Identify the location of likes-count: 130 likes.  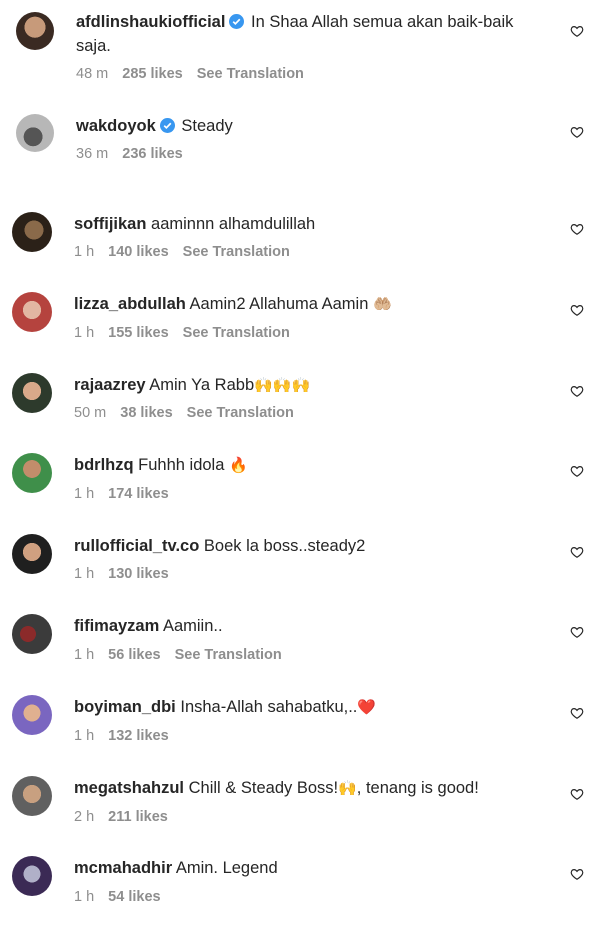
(138, 574).